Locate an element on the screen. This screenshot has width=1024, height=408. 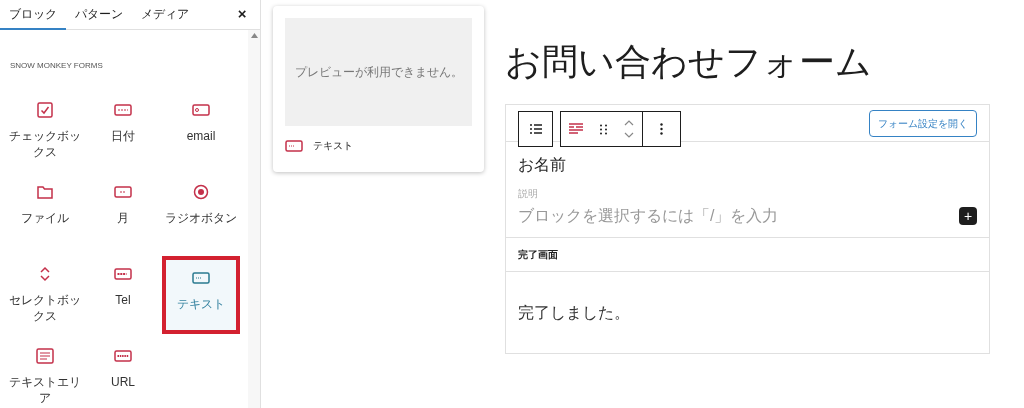
folder-icon is located at coordinates (45, 192).